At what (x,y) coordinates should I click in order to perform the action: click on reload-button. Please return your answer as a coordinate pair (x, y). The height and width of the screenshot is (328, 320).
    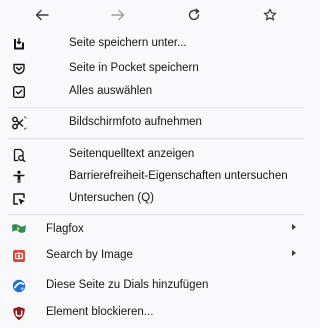
    Looking at the image, I should click on (194, 15).